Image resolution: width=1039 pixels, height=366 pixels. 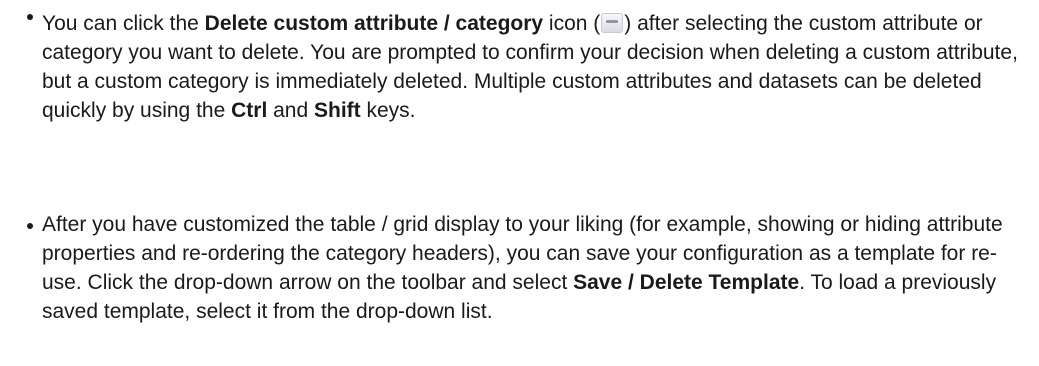 What do you see at coordinates (123, 23) in the screenshot?
I see `bullet1-text-1: You can click the` at bounding box center [123, 23].